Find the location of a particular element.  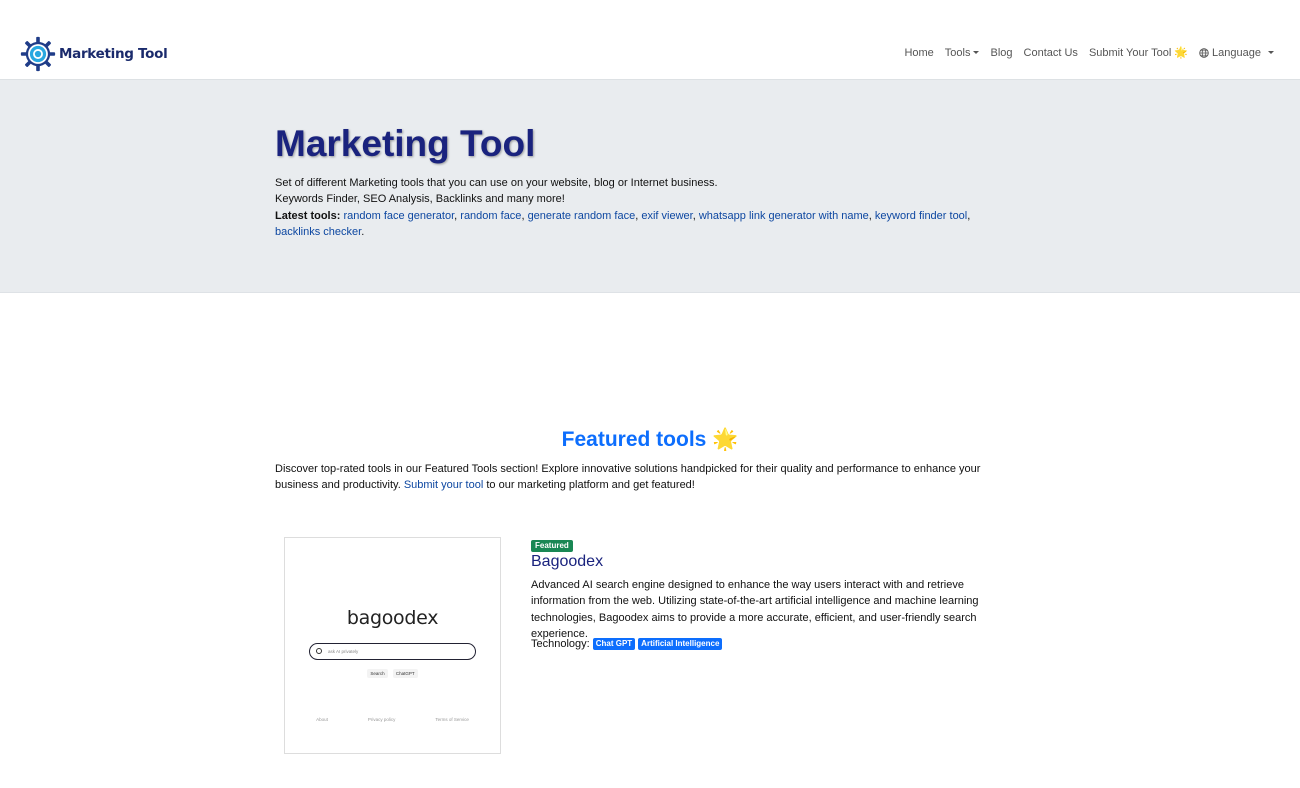

search-icon is located at coordinates (319, 651).